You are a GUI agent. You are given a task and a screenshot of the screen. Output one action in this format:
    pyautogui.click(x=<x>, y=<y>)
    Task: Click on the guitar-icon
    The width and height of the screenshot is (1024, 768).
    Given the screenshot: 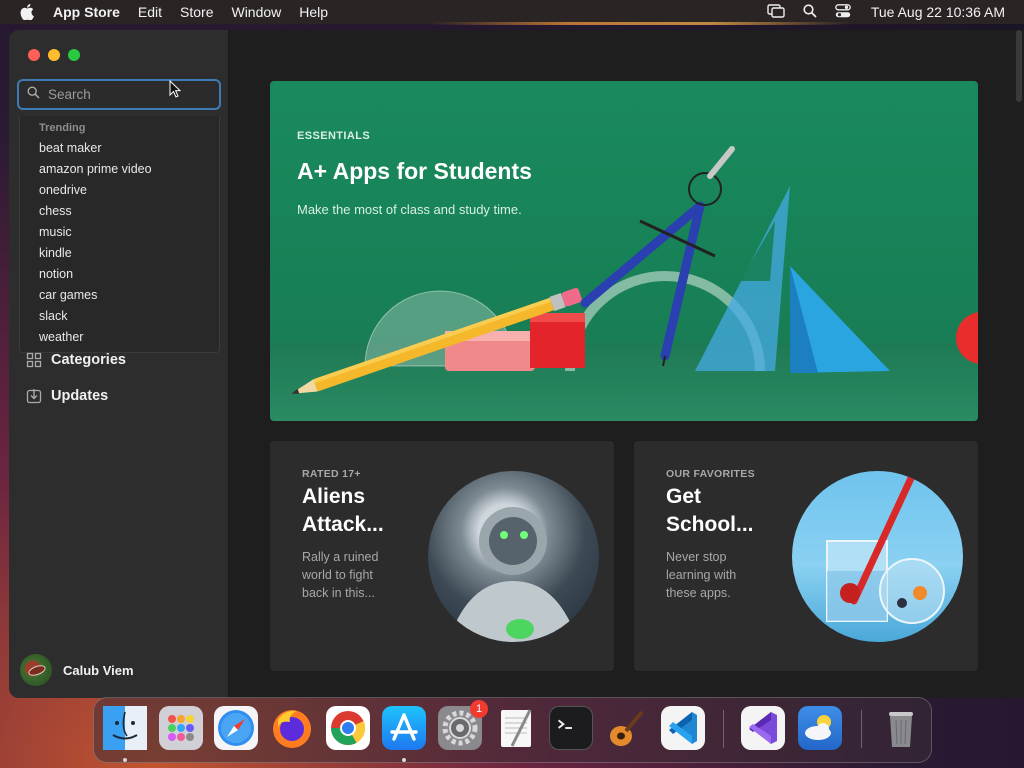 What is the action you would take?
    pyautogui.click(x=627, y=728)
    